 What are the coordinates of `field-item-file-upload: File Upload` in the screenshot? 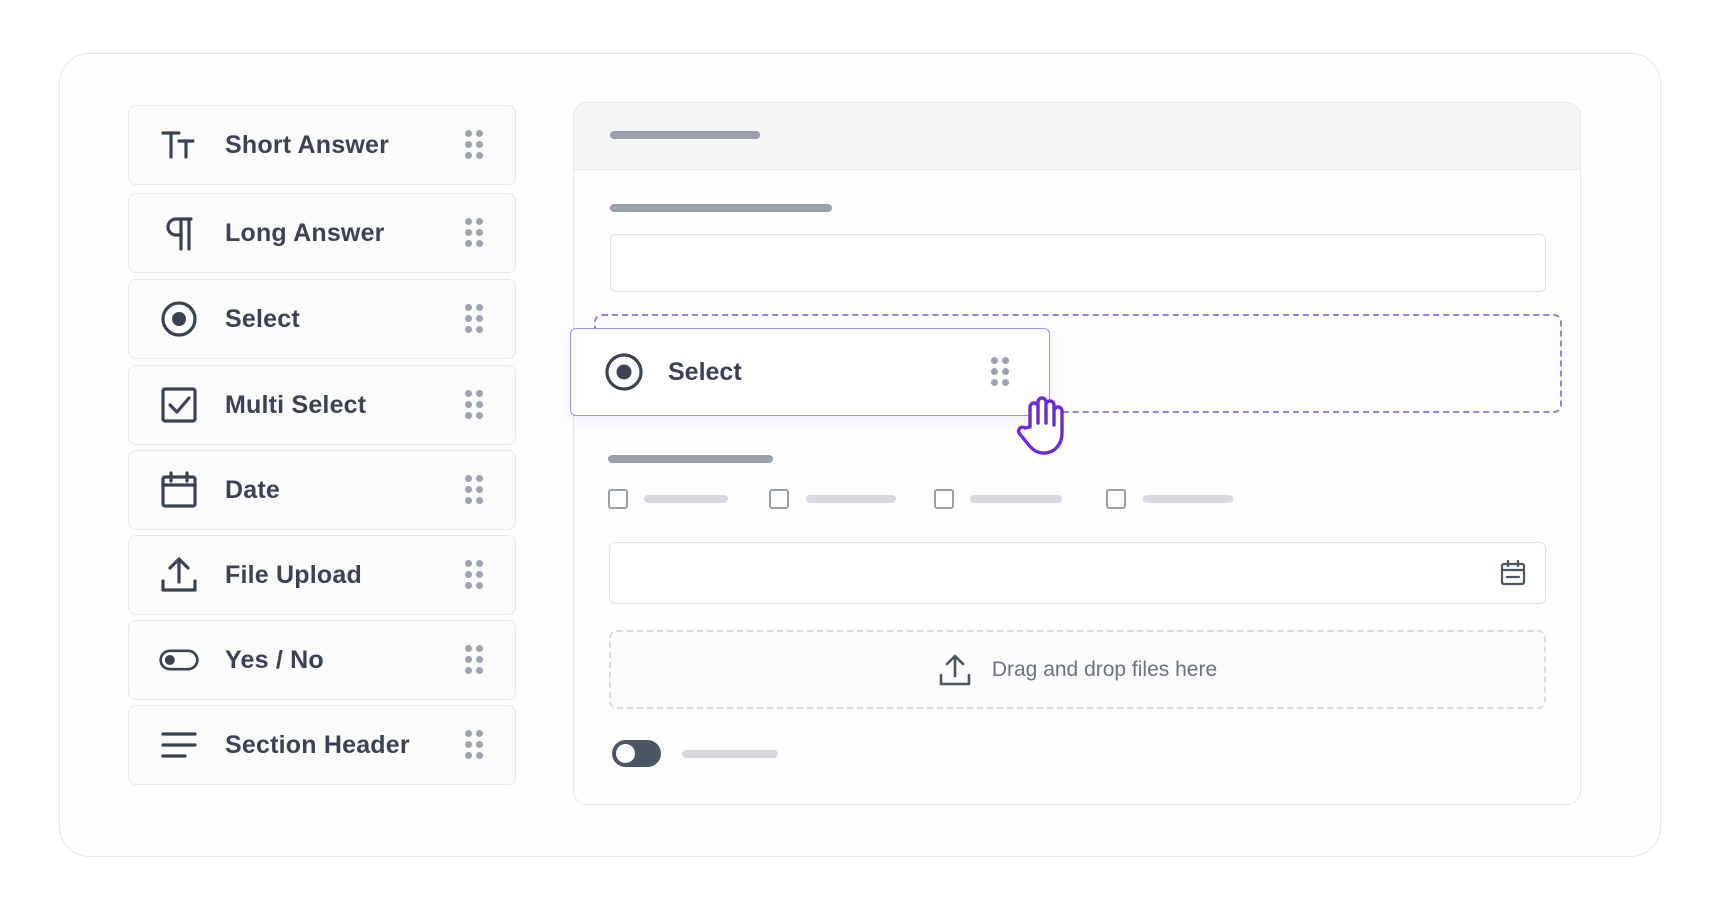 It's located at (322, 575).